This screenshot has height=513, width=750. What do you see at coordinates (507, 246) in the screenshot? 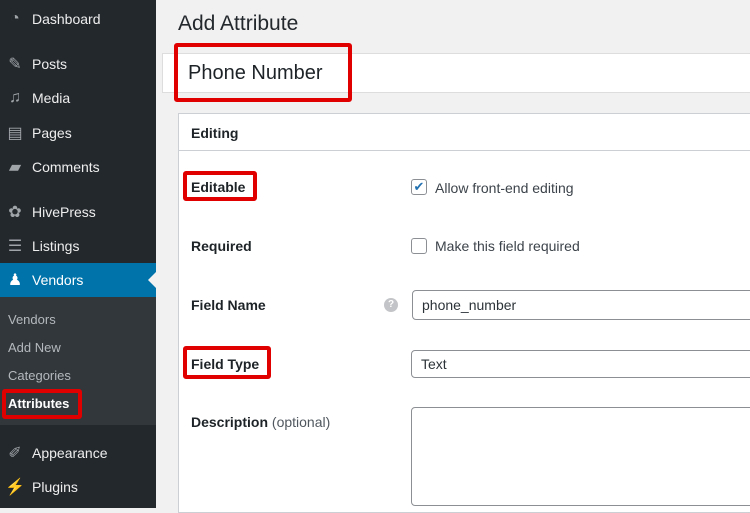
I see `required-checkbox-label: Make this field required` at bounding box center [507, 246].